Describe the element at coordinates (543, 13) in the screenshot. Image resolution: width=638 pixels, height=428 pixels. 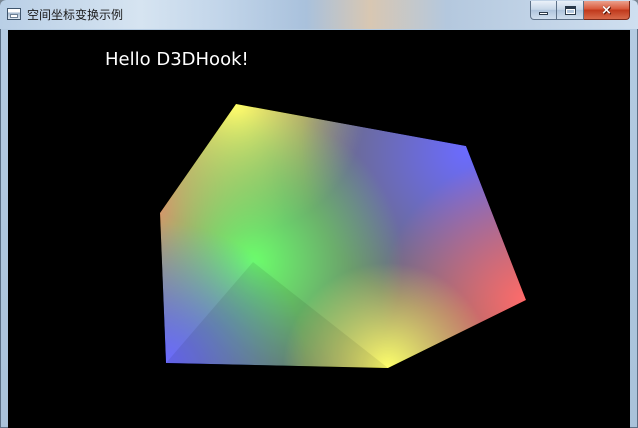
I see `minimize-icon` at that location.